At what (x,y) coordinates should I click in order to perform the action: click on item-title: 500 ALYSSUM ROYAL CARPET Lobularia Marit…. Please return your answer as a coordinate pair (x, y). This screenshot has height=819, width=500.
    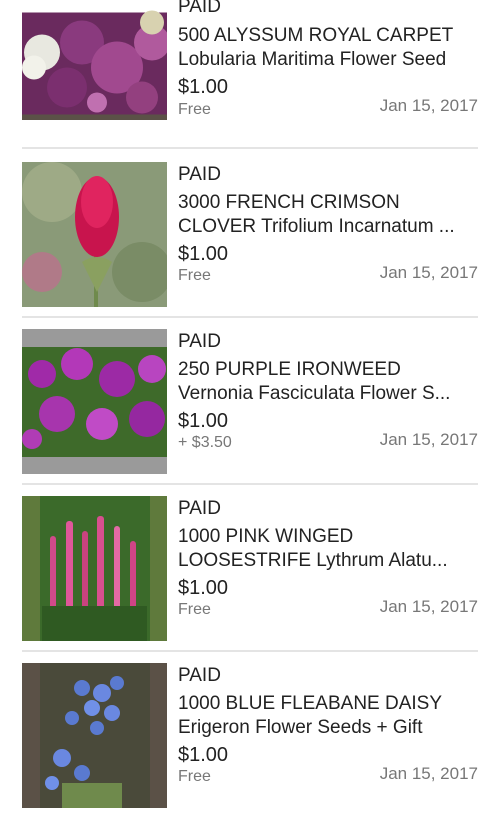
    Looking at the image, I should click on (328, 48).